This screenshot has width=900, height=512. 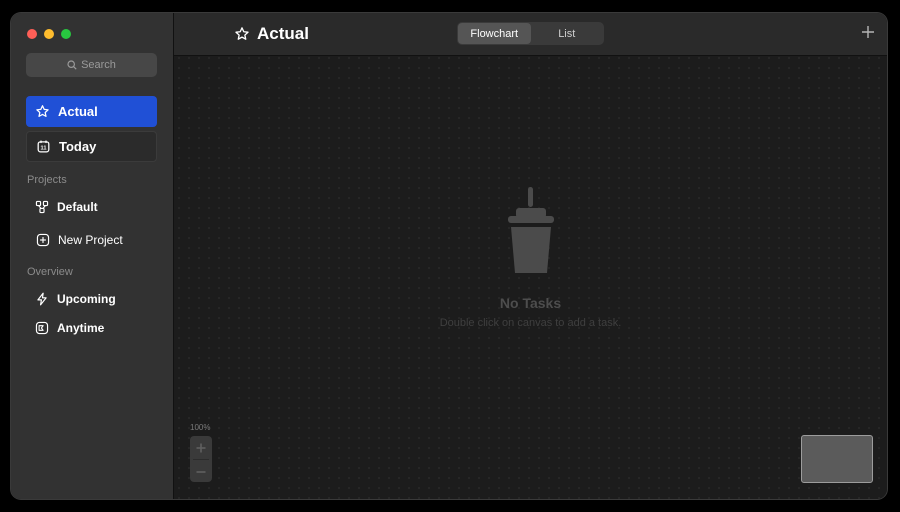 I want to click on minus-icon, so click(x=201, y=471).